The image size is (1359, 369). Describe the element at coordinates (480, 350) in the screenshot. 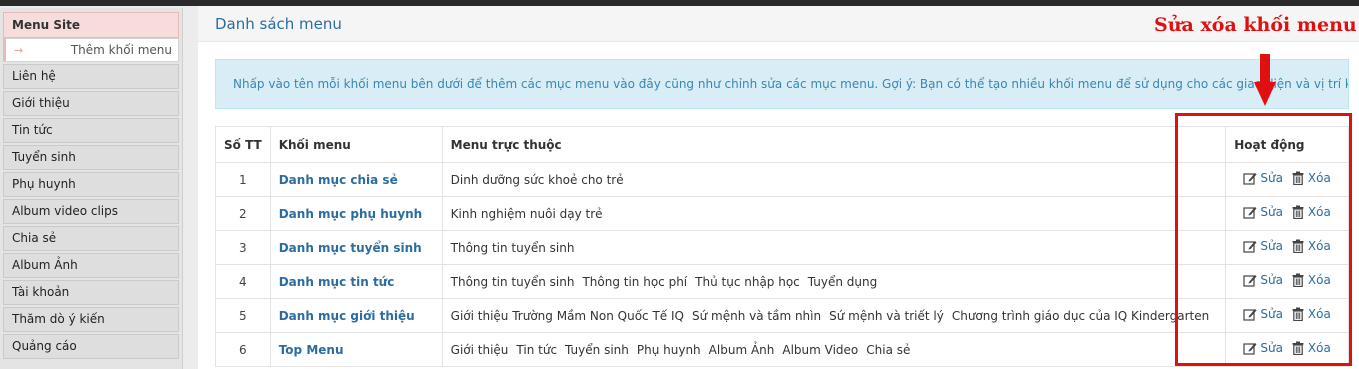

I see `submenu-item: Giới thiệu` at that location.